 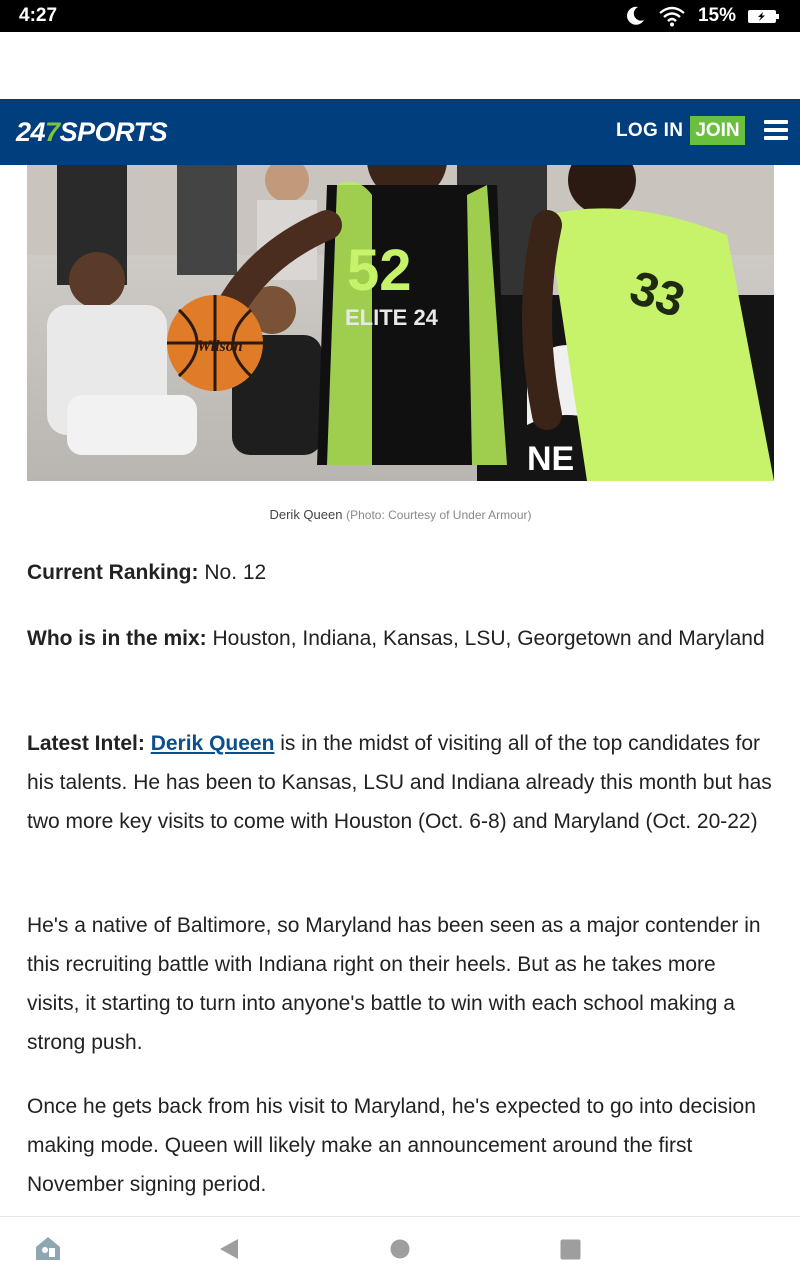 I want to click on battery-icon, so click(x=763, y=16).